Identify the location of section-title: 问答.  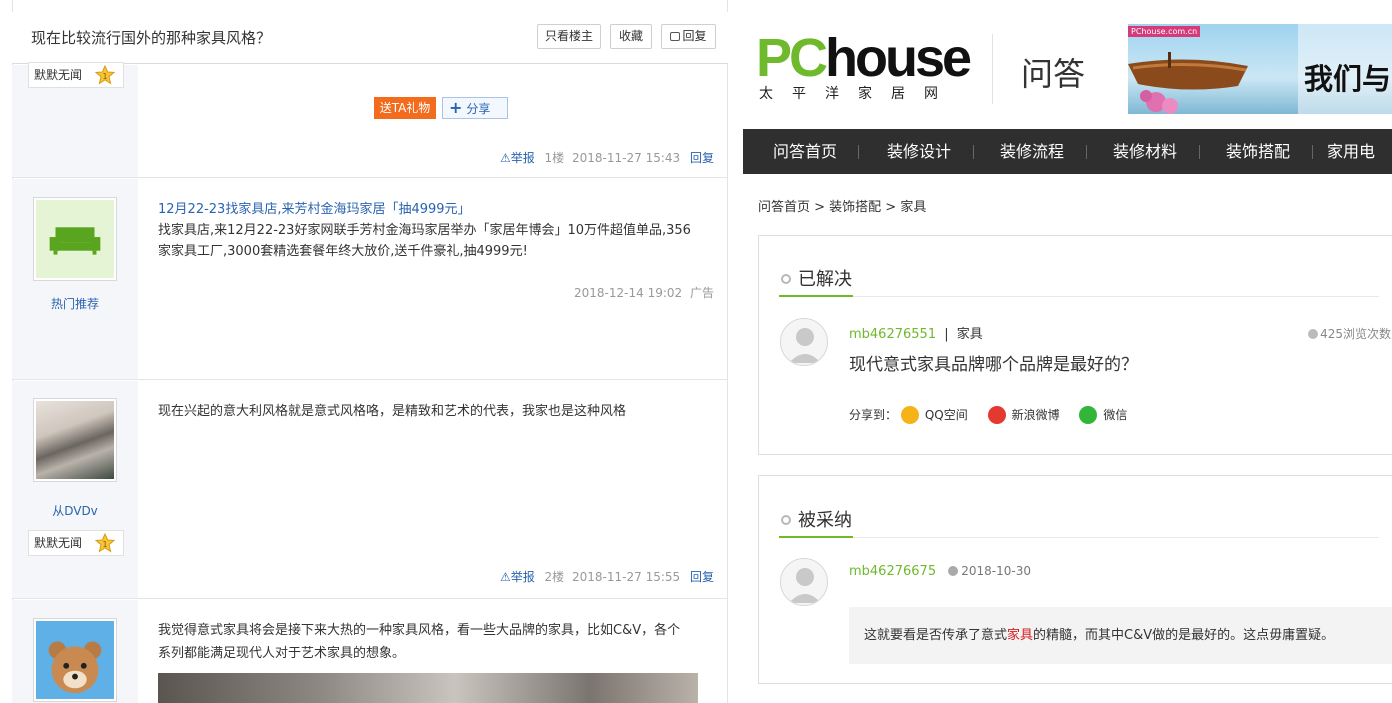
(1053, 74).